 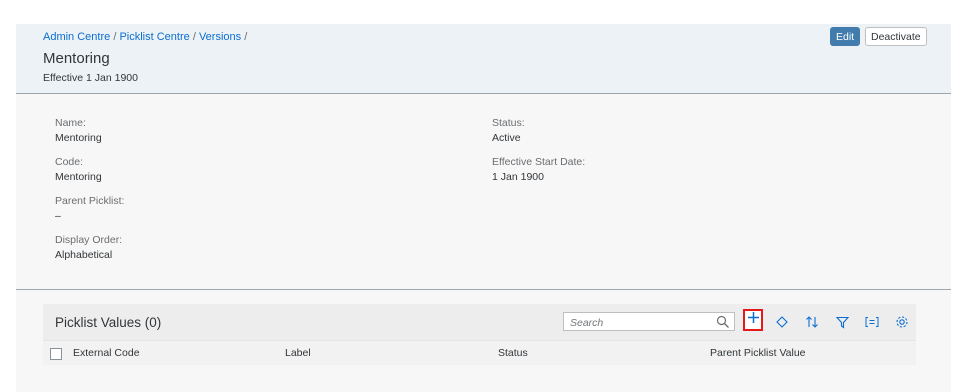 What do you see at coordinates (845, 36) in the screenshot?
I see `edit-button: Edit` at bounding box center [845, 36].